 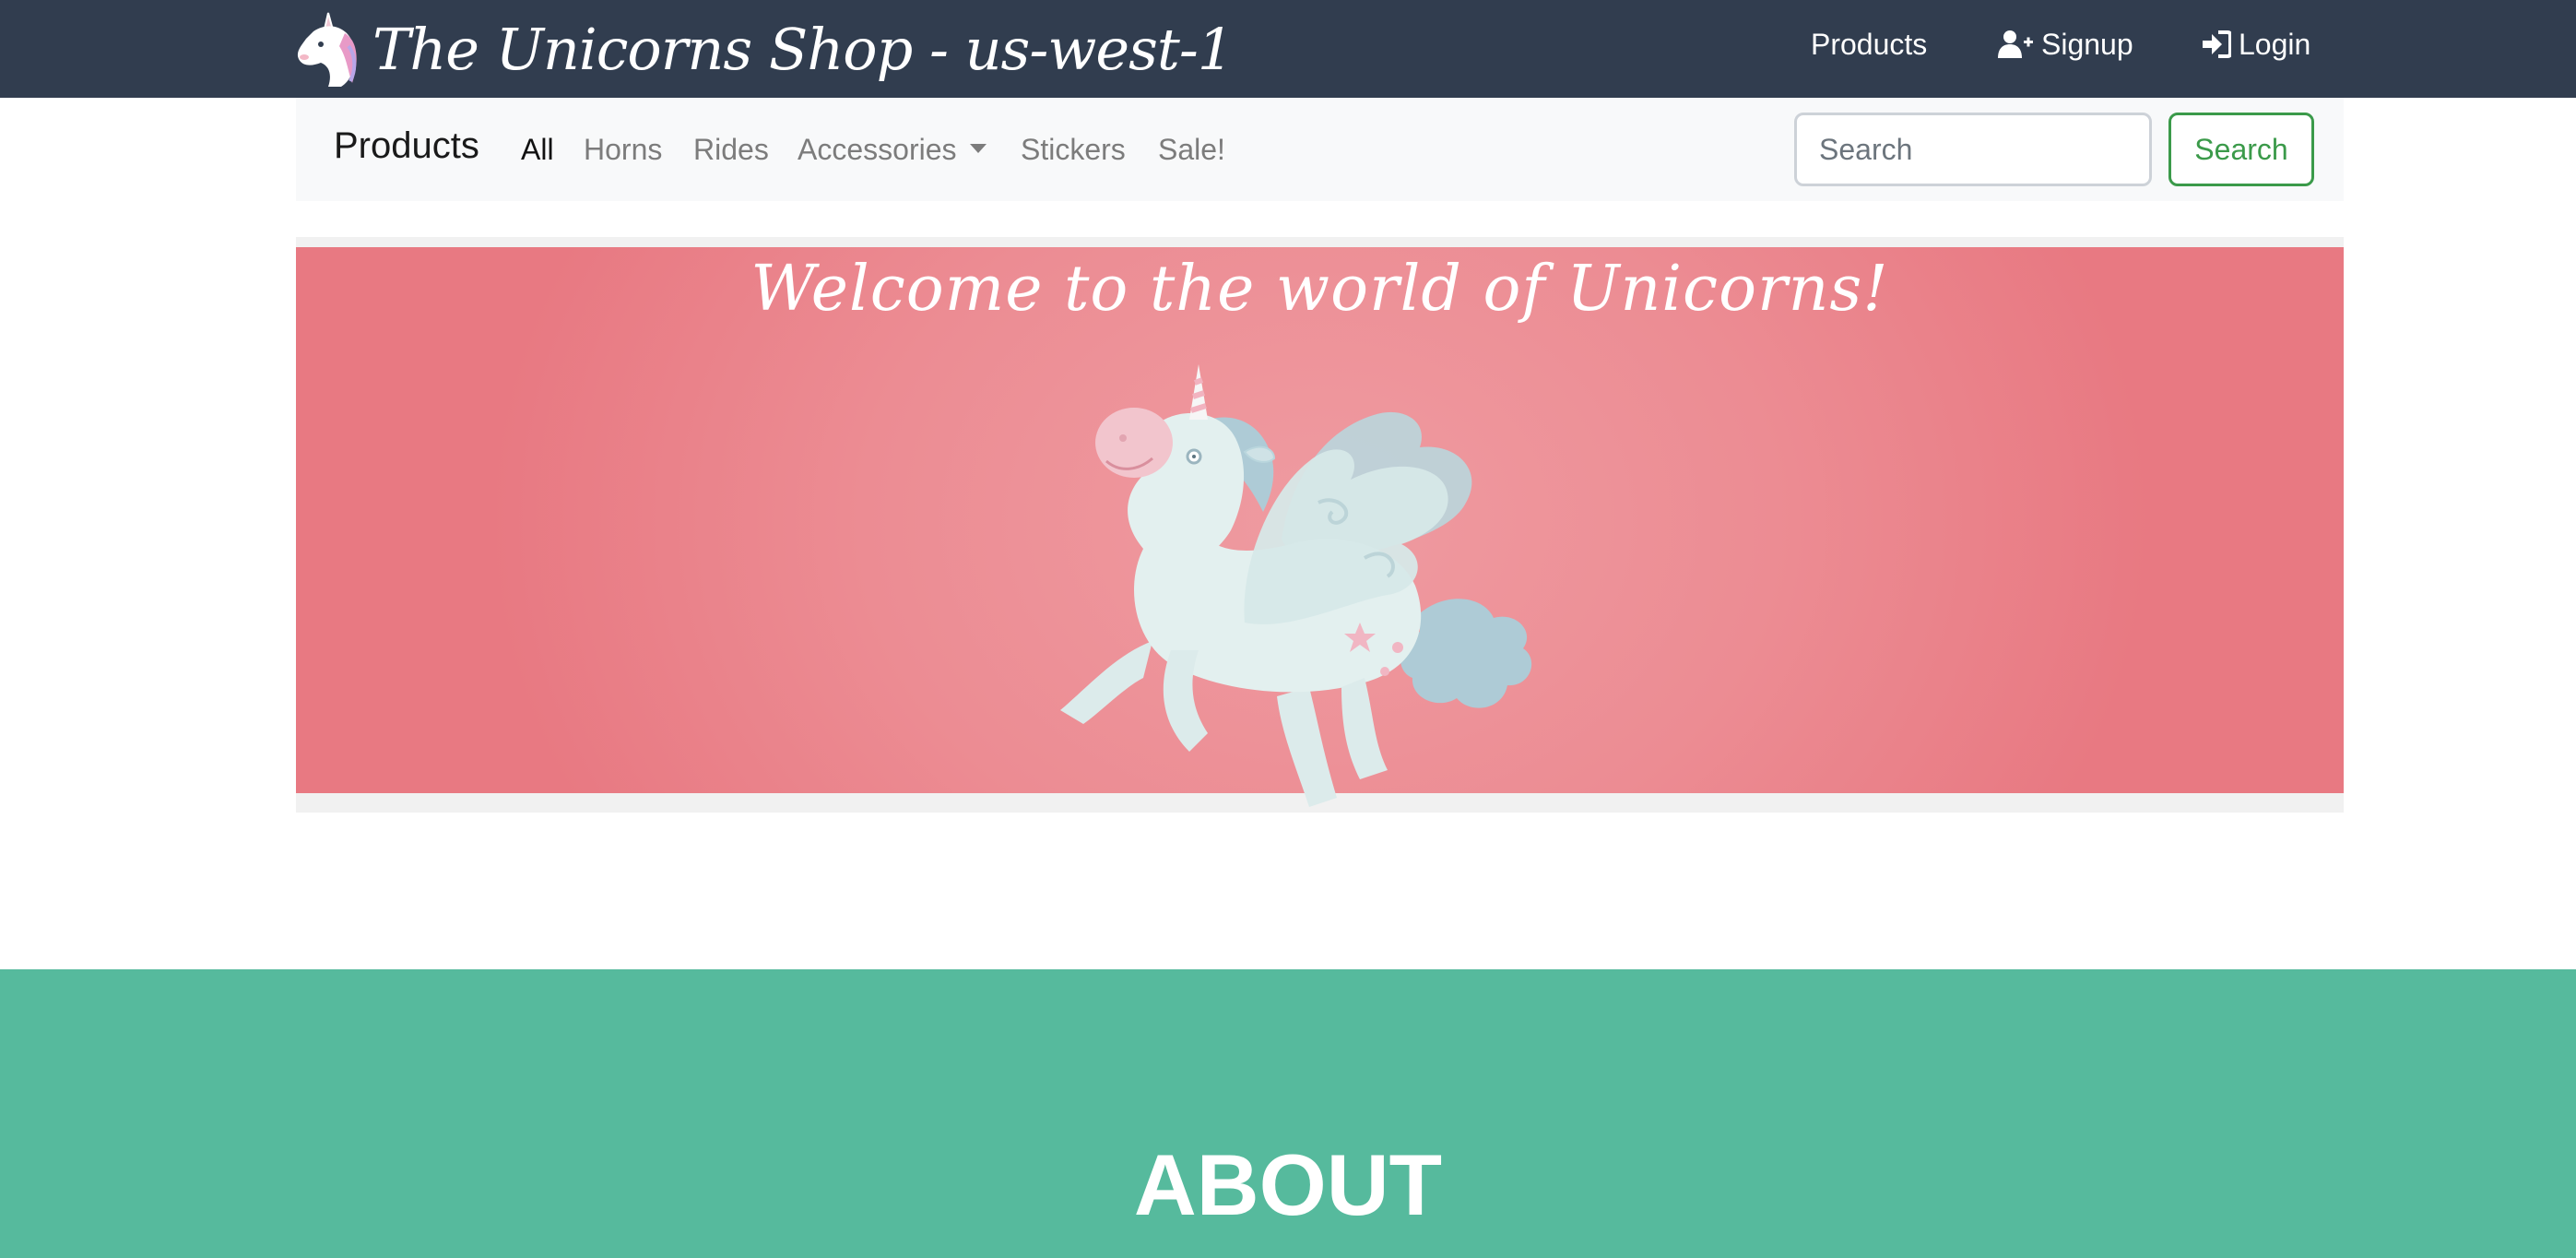 I want to click on brand: The Unicorns Shop - us-west-1, so click(x=763, y=49).